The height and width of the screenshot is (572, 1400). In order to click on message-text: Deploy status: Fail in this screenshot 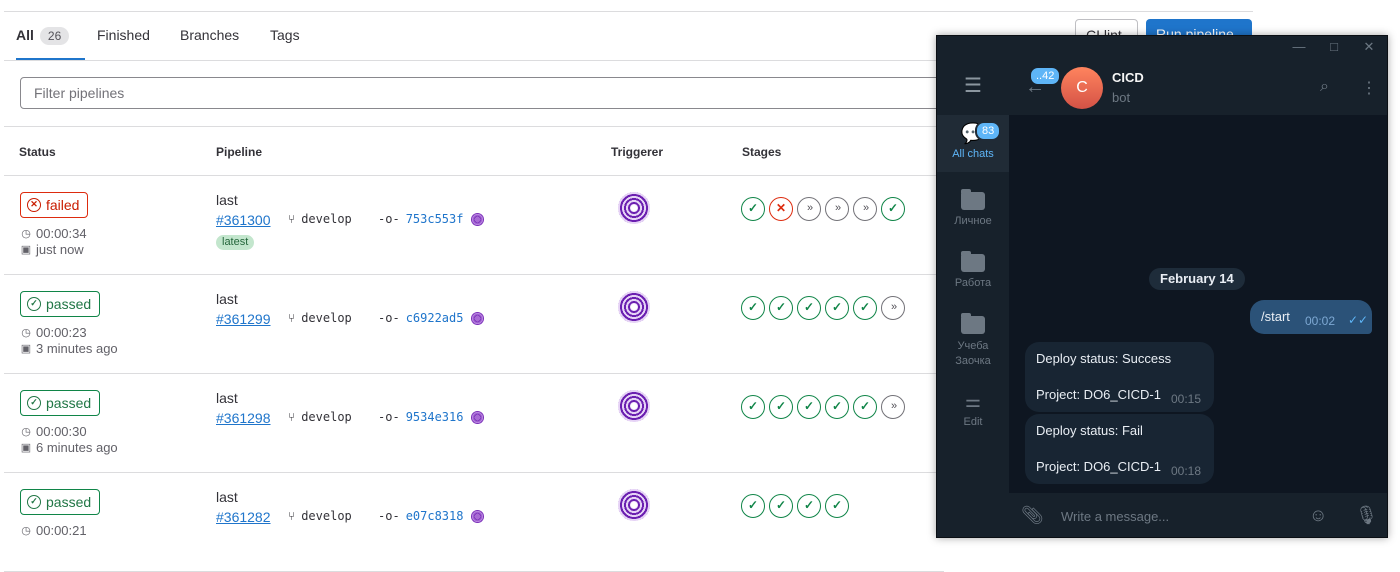, I will do `click(1089, 430)`.